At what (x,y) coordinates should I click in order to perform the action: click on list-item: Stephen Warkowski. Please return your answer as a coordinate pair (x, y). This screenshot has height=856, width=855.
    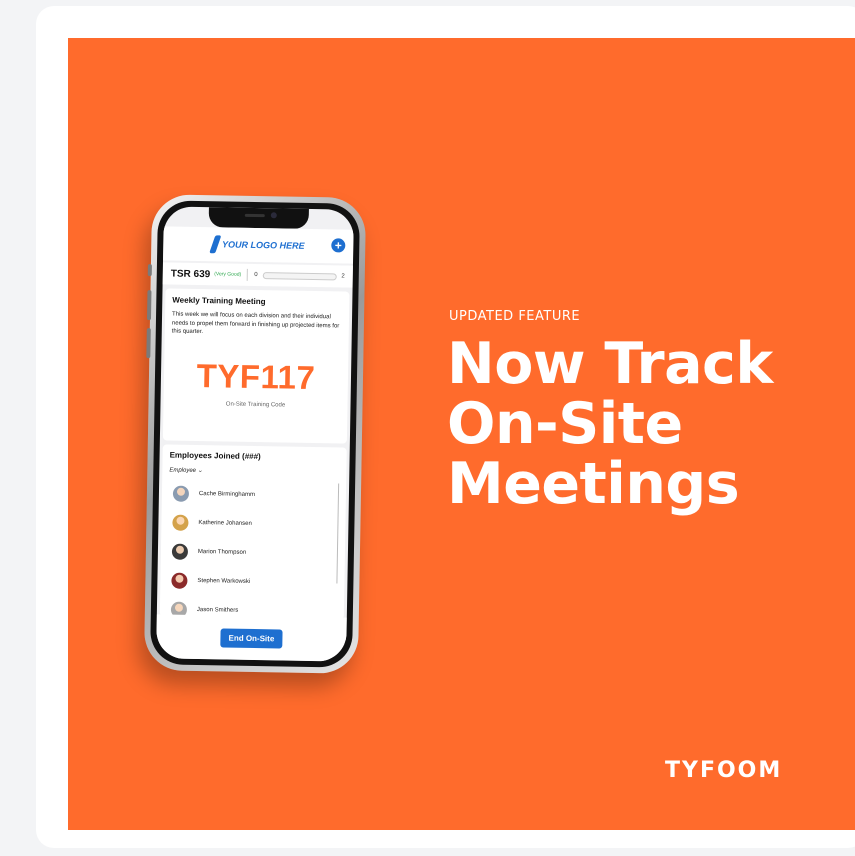
    Looking at the image, I should click on (252, 581).